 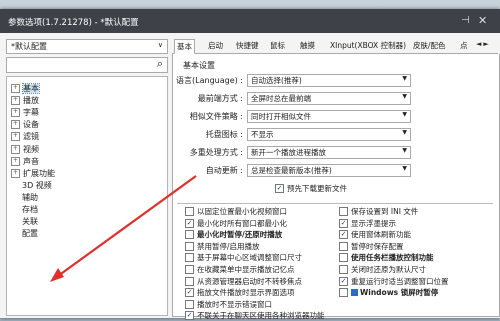 I want to click on option-checkbox: ✓ 重复运行时适当调整窗口位置, so click(x=394, y=281).